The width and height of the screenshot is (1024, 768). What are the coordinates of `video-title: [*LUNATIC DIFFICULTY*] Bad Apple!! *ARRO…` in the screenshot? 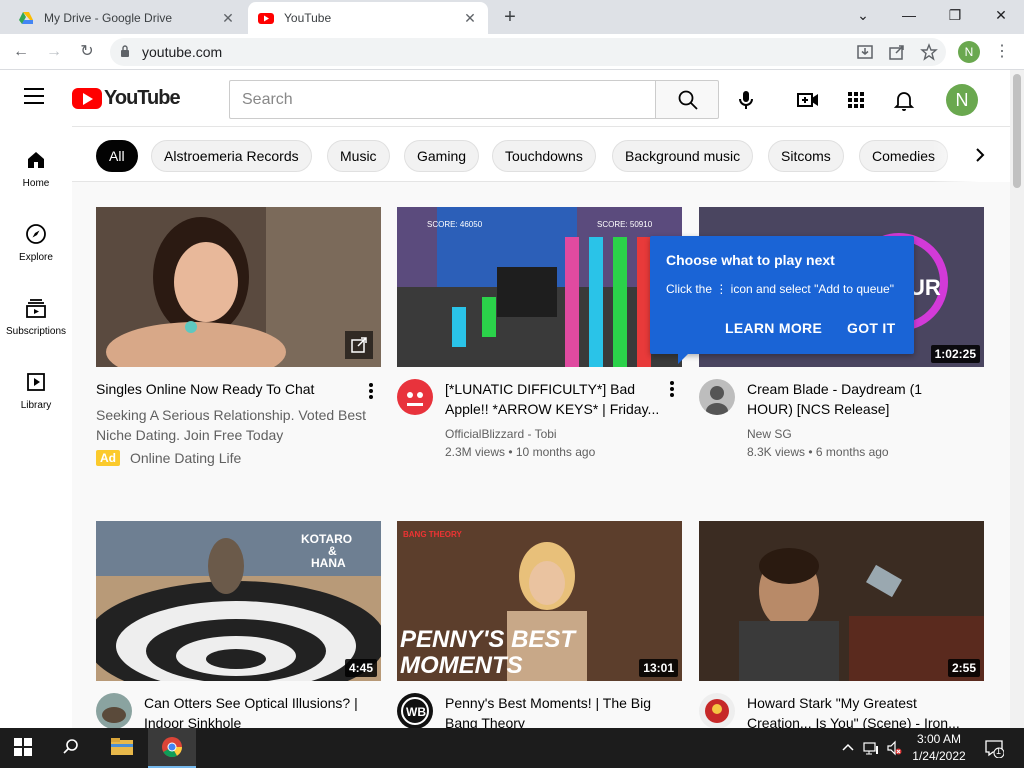 It's located at (555, 399).